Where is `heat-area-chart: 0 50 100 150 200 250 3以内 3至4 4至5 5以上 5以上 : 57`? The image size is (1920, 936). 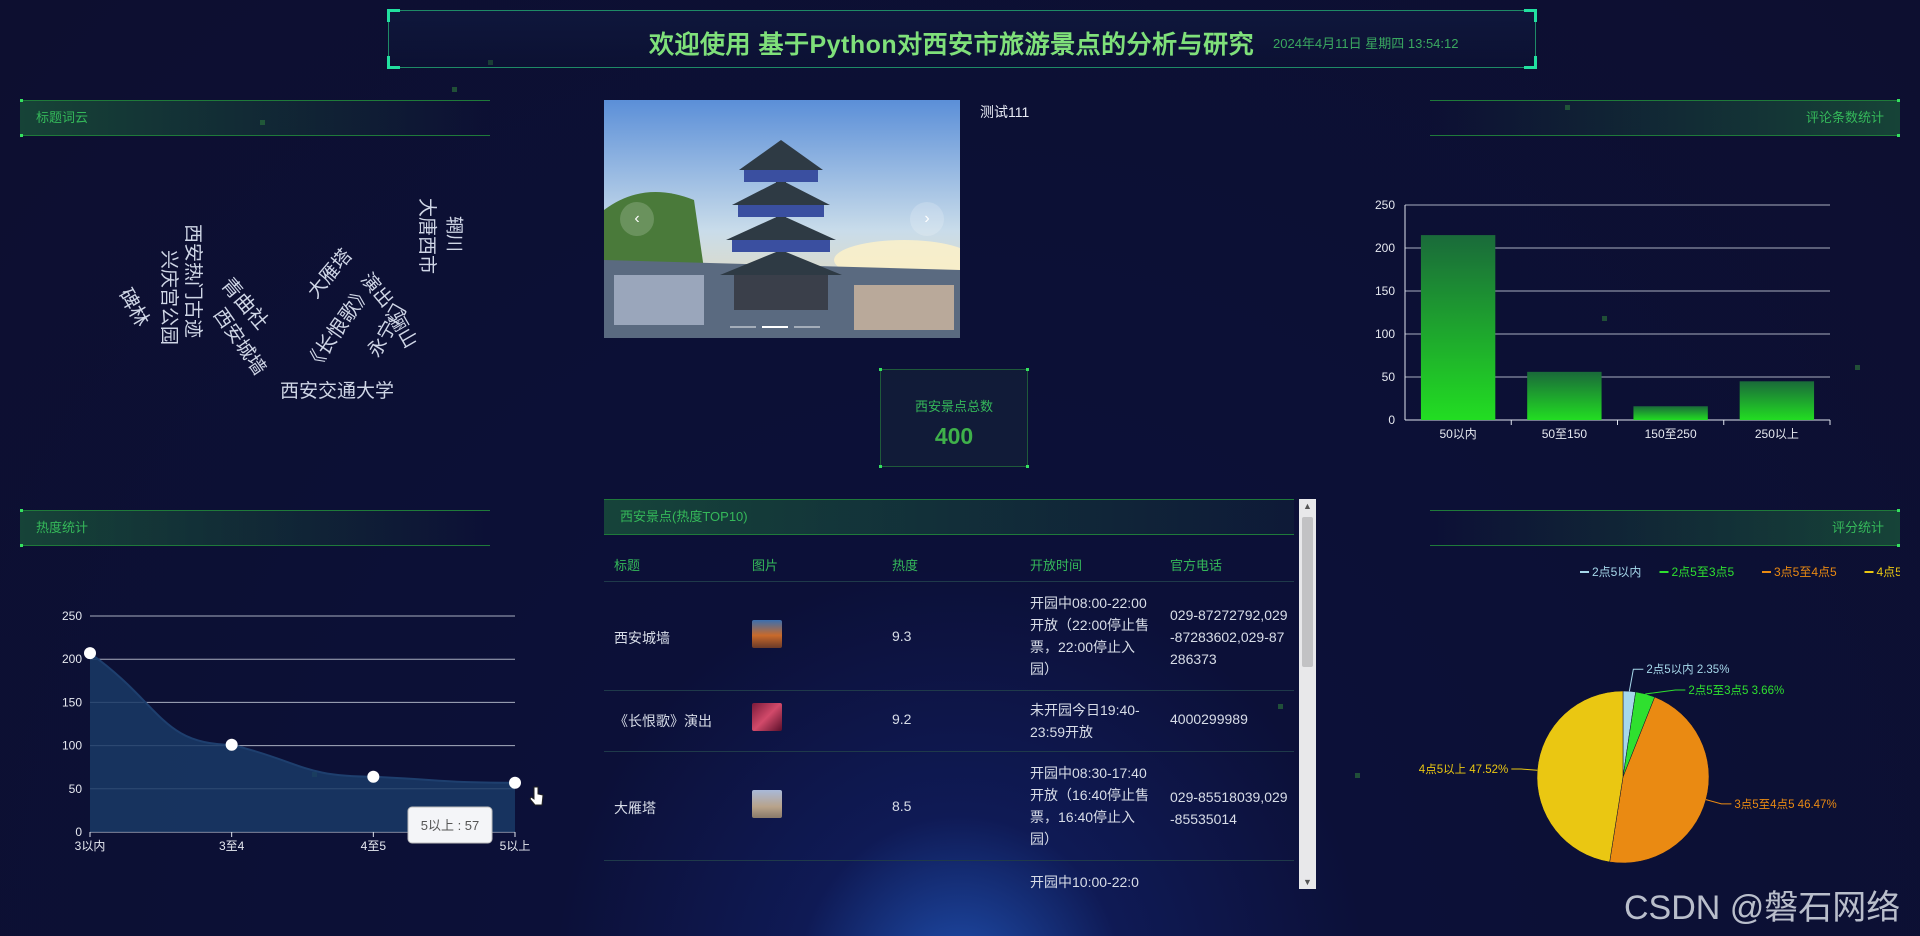
heat-area-chart: 0 50 100 150 200 250 3以内 3至4 4至5 5以上 5以上 : 57 is located at coordinates (303, 731).